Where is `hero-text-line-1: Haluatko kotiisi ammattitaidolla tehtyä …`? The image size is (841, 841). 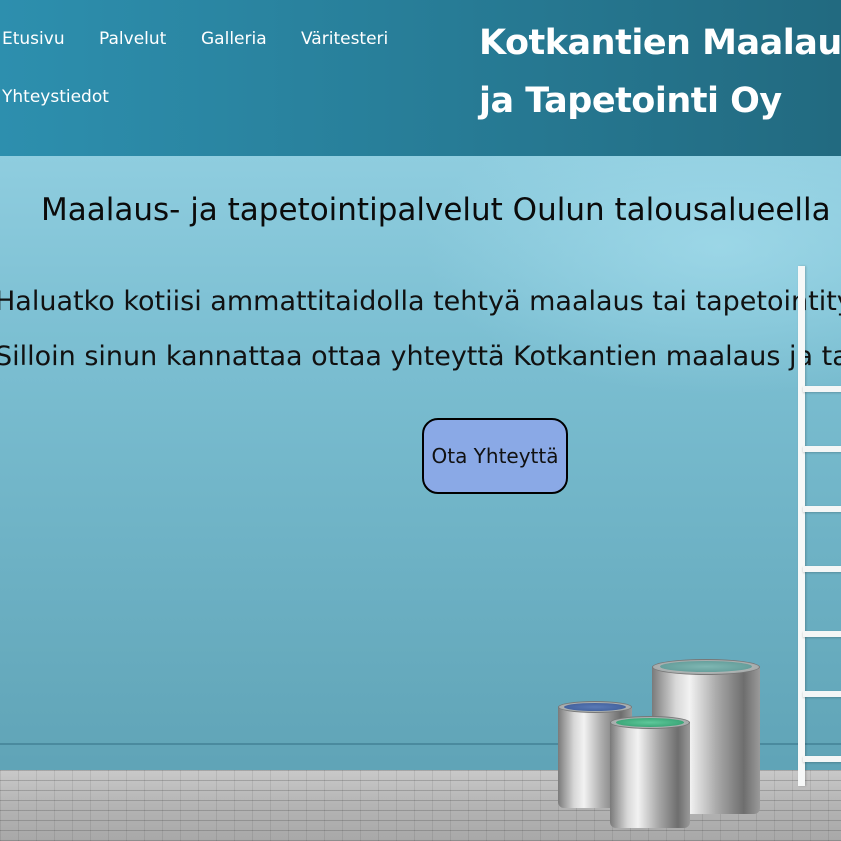
hero-text-line-1: Haluatko kotiisi ammattitaidolla tehtyä … is located at coordinates (420, 301).